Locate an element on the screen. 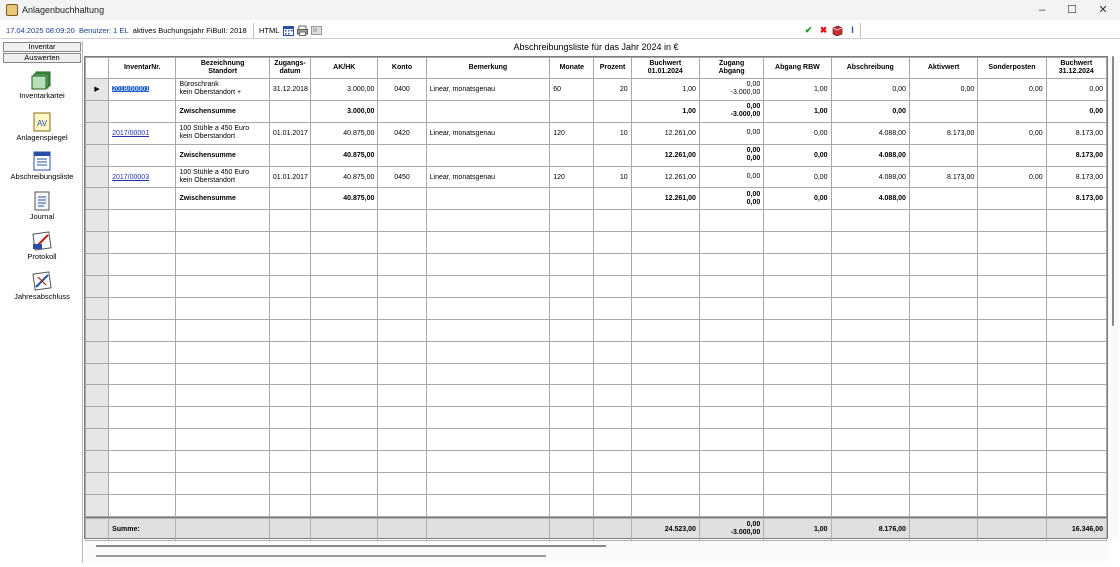 The width and height of the screenshot is (1120, 567). html-export-button: HTML is located at coordinates (269, 30).